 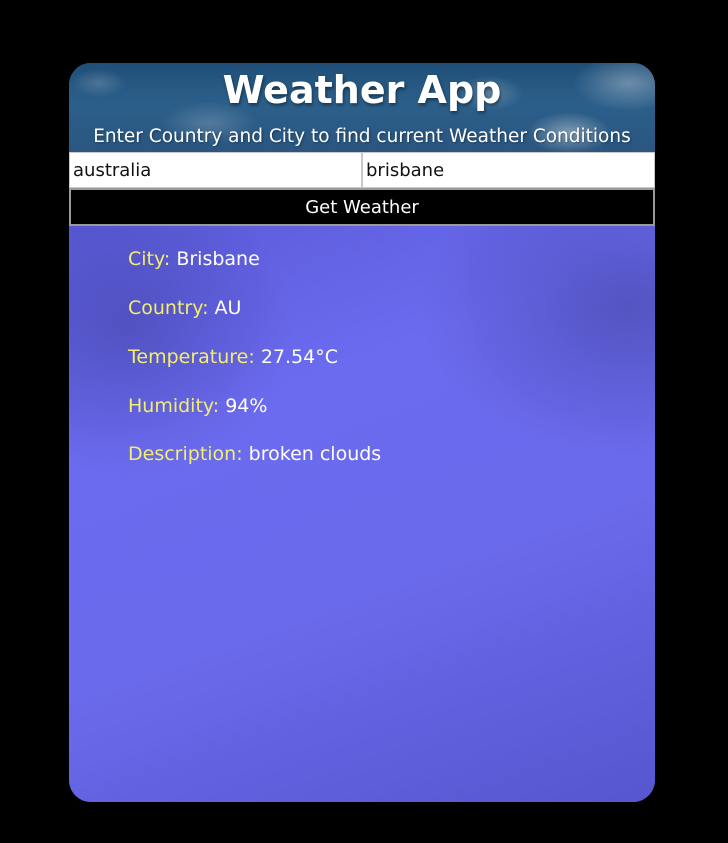 What do you see at coordinates (215, 170) in the screenshot?
I see `country-input` at bounding box center [215, 170].